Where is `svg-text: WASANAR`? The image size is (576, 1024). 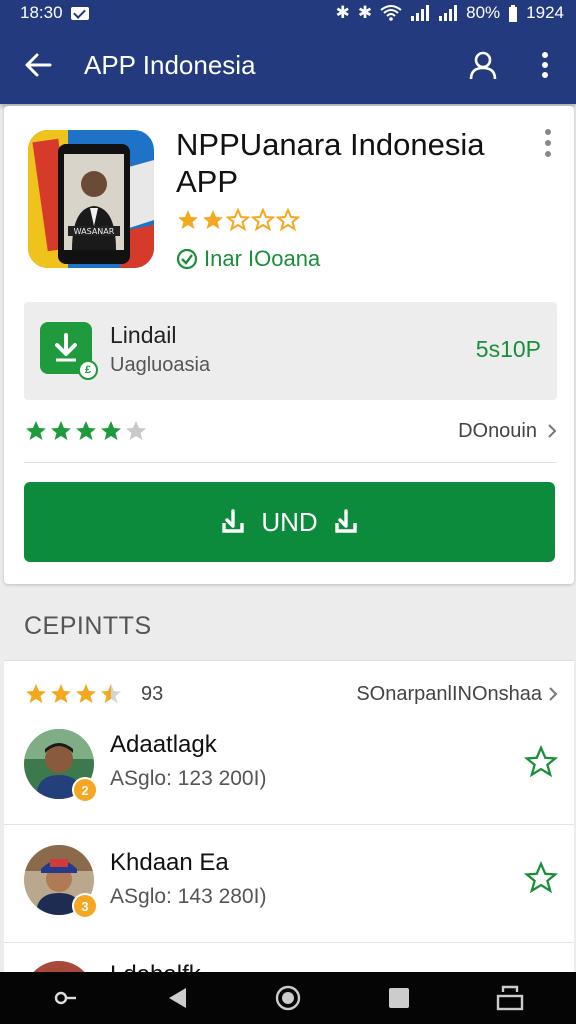 svg-text: WASANAR is located at coordinates (94, 231).